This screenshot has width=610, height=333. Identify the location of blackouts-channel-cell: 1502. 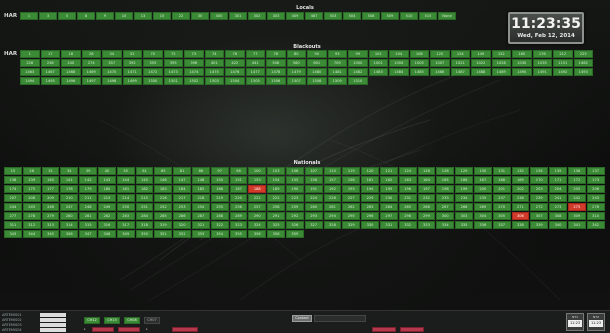
(194, 81).